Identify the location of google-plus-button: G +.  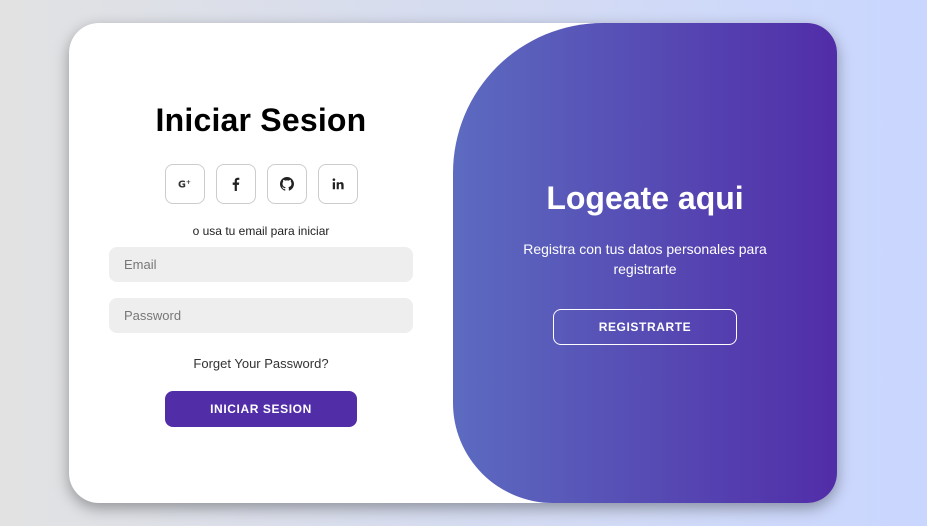
(184, 184).